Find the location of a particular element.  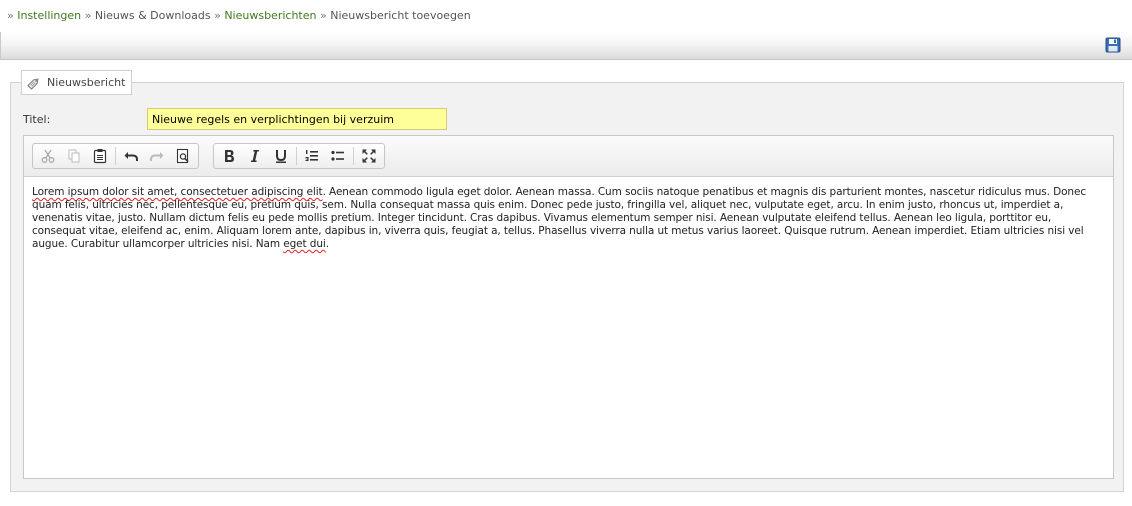

italic-button is located at coordinates (255, 156).